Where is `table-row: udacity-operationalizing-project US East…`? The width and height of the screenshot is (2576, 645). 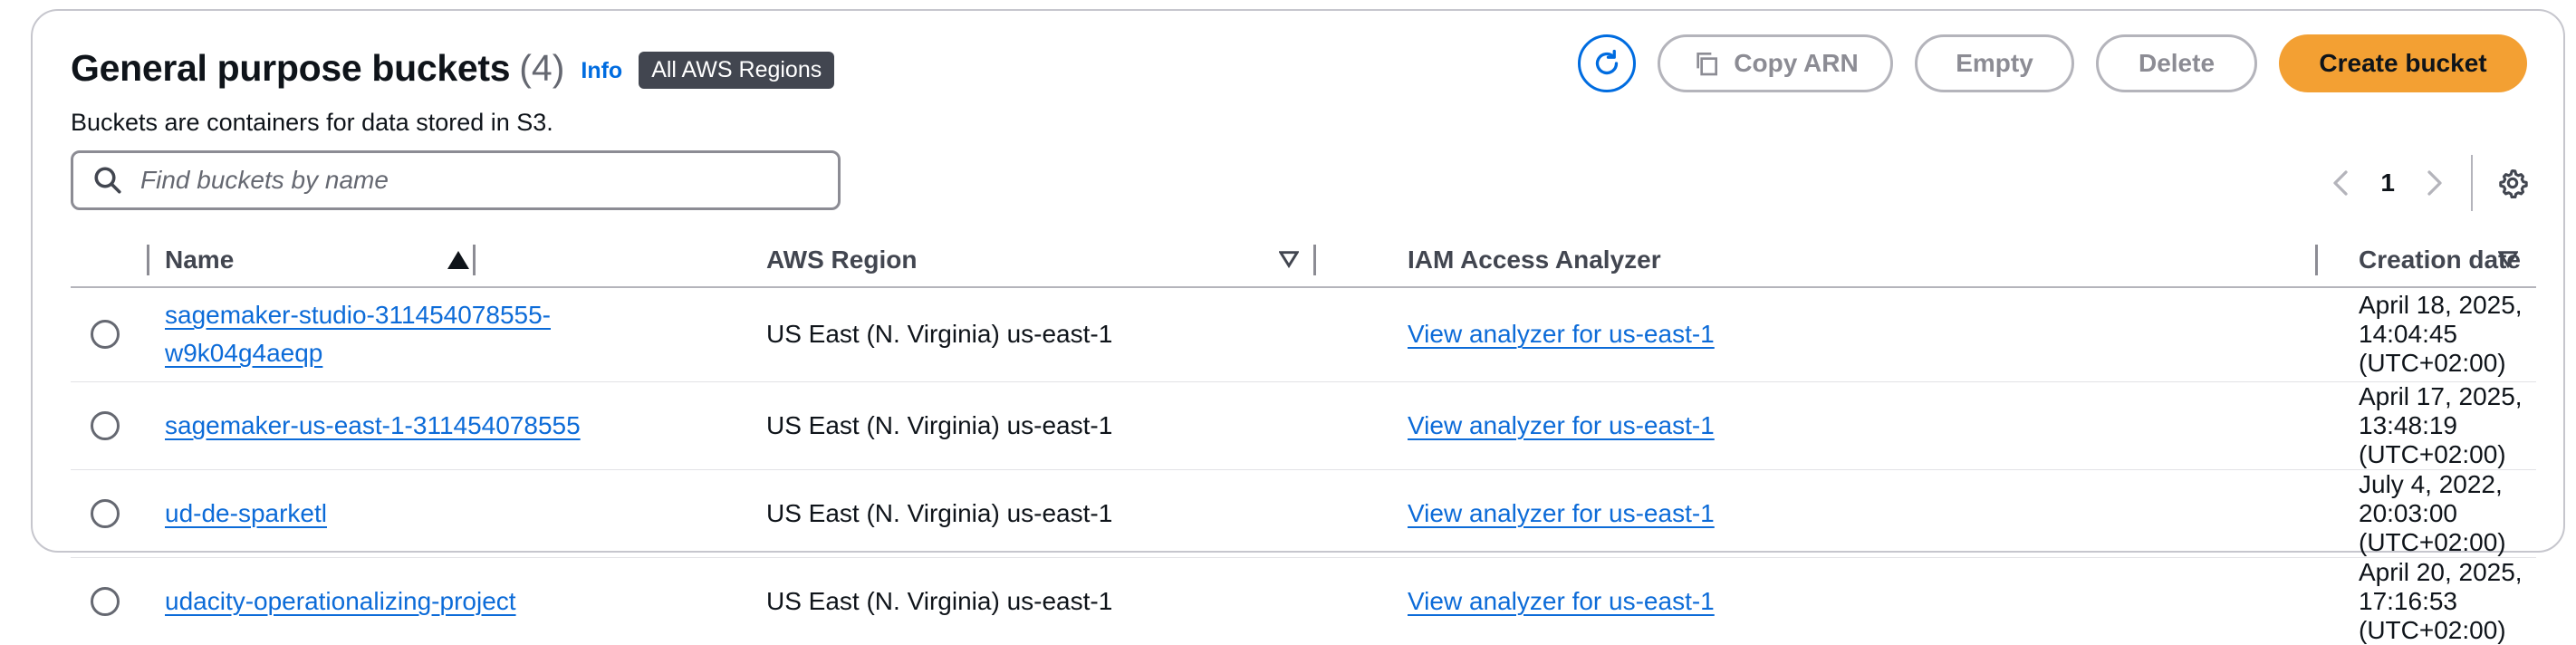 table-row: udacity-operationalizing-project US East… is located at coordinates (1303, 601).